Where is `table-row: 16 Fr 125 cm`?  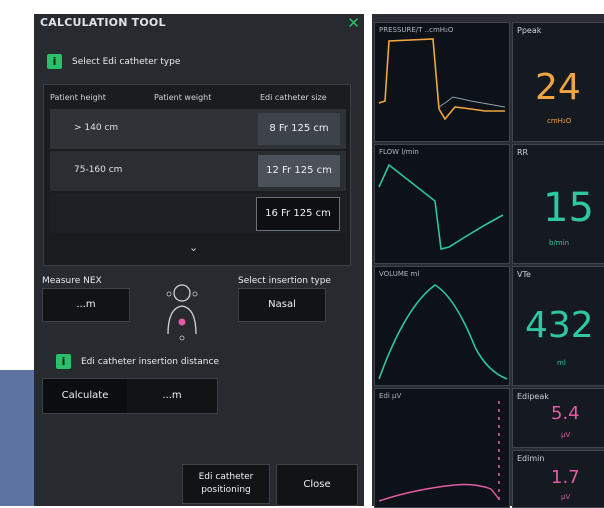
table-row: 16 Fr 125 cm is located at coordinates (198, 213).